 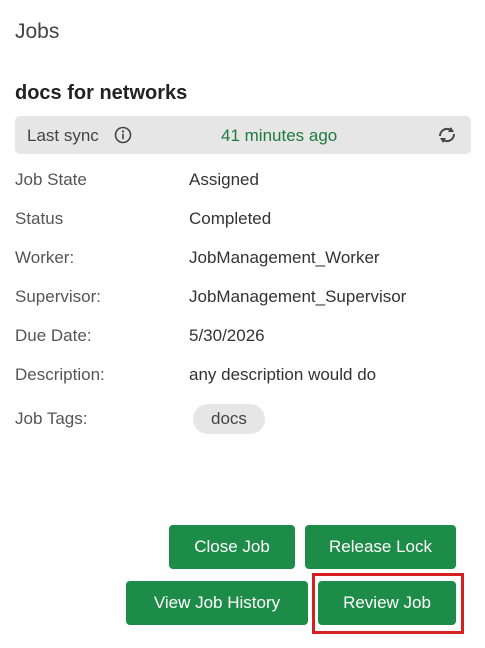 What do you see at coordinates (58, 296) in the screenshot?
I see `detail-label: Supervisor:` at bounding box center [58, 296].